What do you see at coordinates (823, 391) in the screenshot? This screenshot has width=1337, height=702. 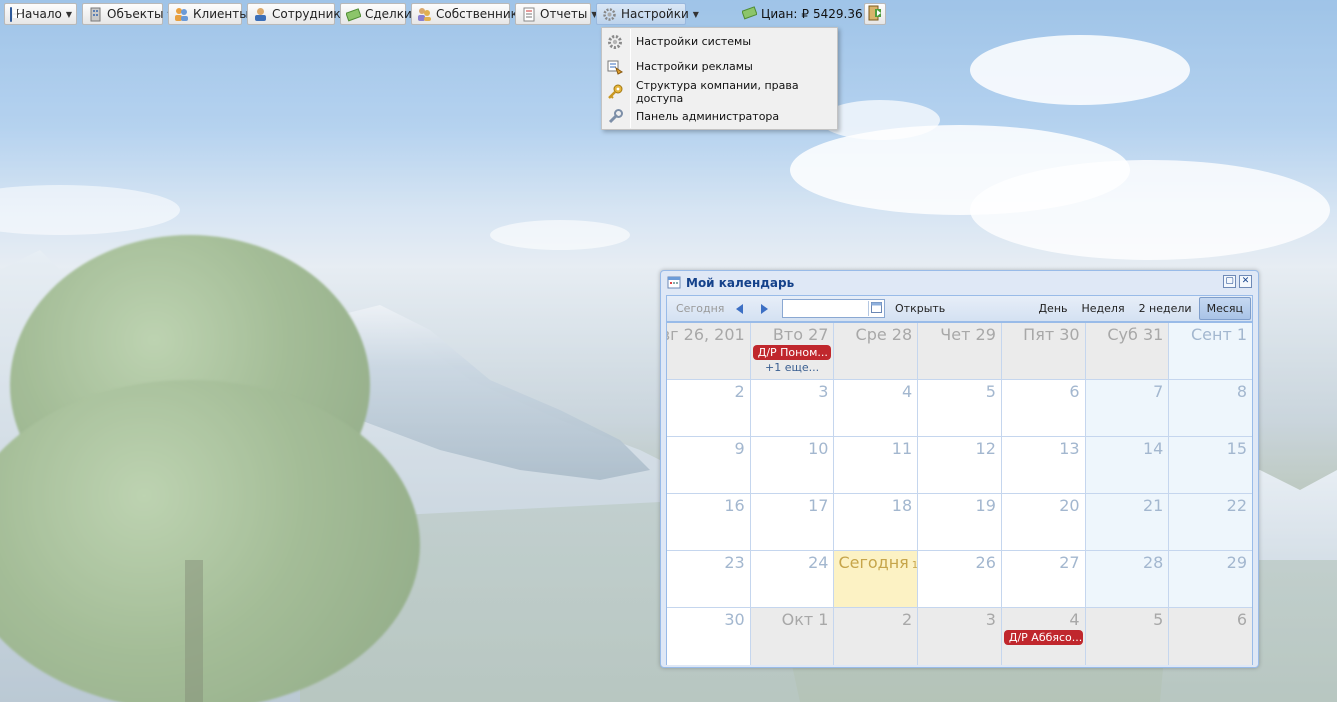 I see `day-number: 3` at bounding box center [823, 391].